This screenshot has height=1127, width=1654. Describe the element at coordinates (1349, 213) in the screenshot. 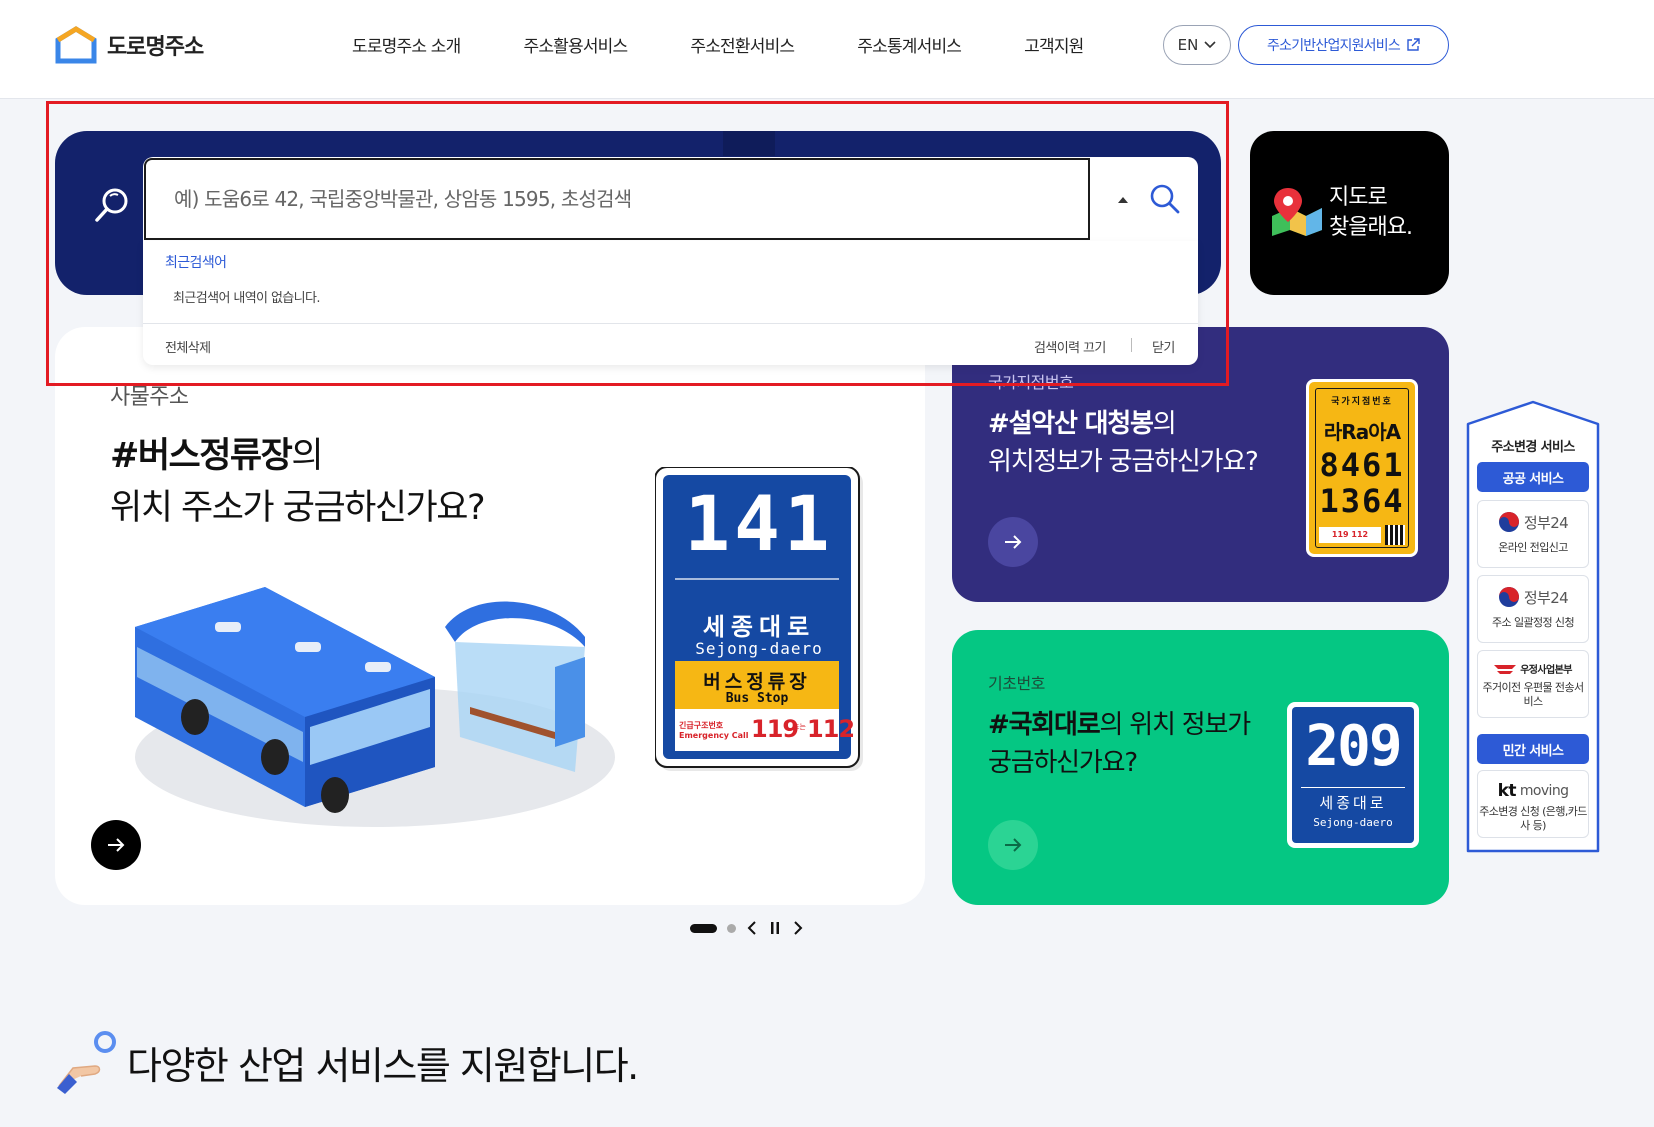

I see `map-search-card: 지도로 찾을래요.` at that location.